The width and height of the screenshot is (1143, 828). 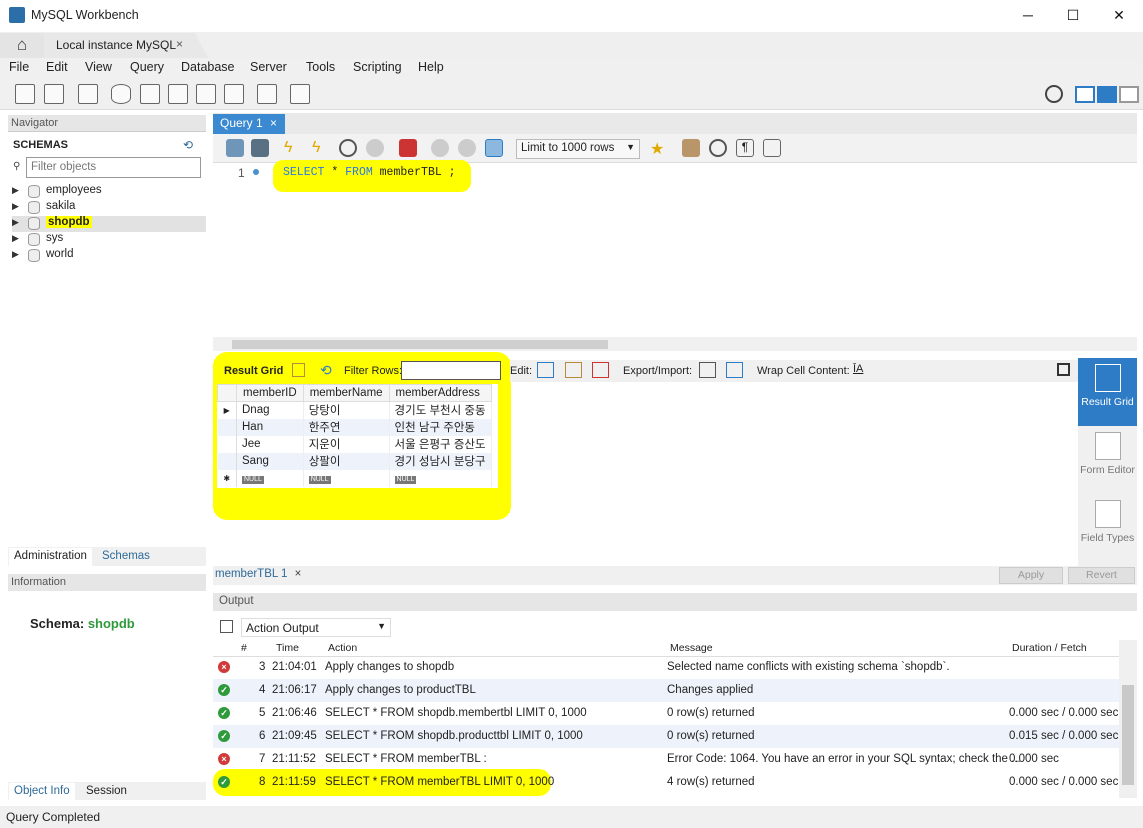 I want to click on rollback-icon, so click(x=467, y=148).